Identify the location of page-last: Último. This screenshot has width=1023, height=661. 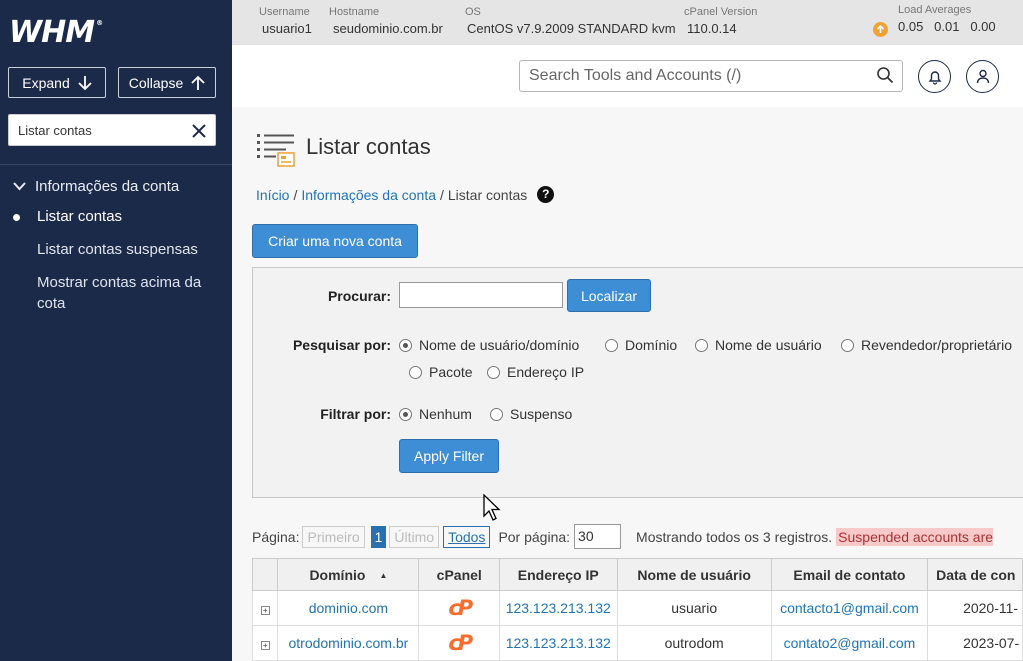
(414, 536).